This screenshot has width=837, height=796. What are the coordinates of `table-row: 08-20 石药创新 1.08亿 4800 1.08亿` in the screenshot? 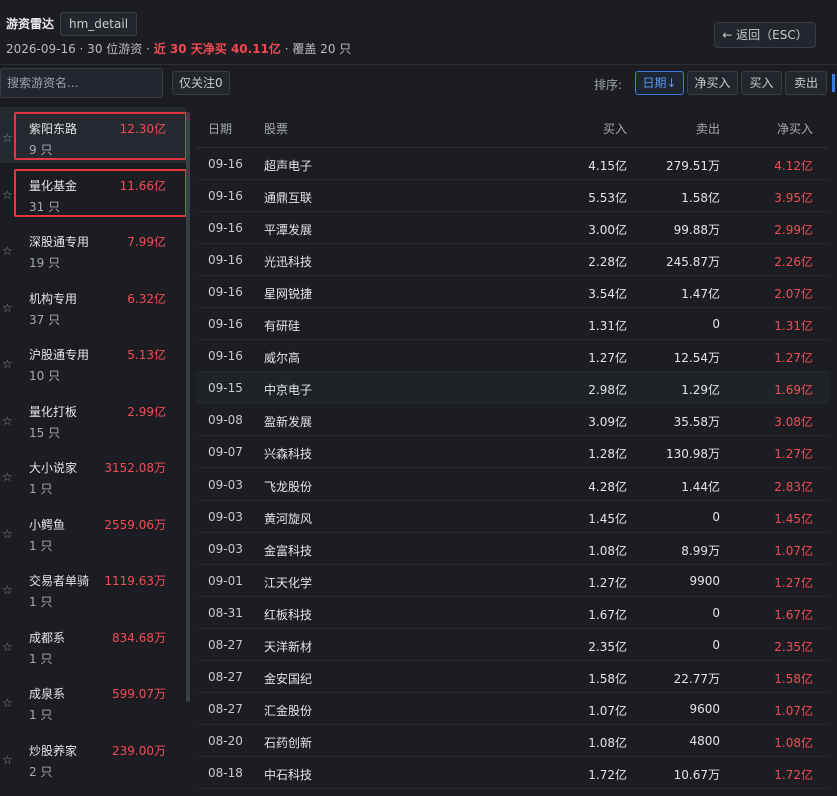 It's located at (512, 741).